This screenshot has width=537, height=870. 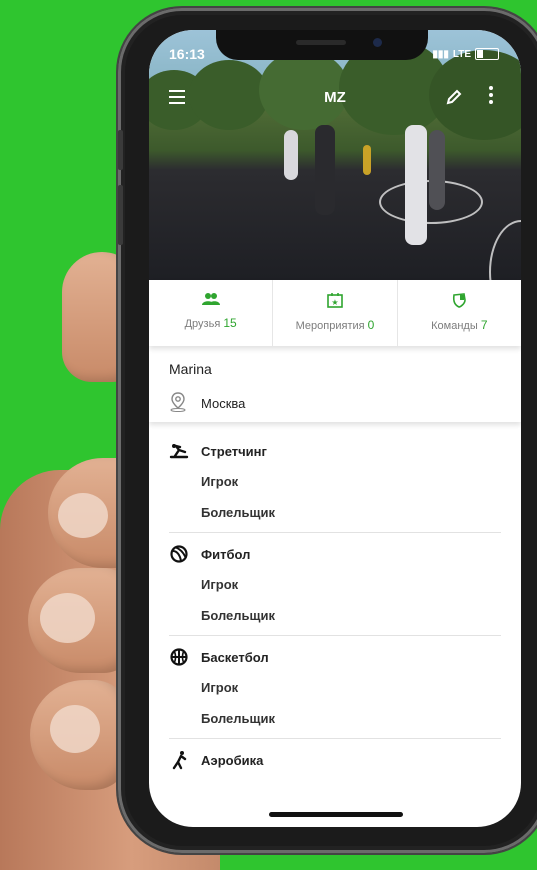 I want to click on signal-icon: ▮▮▮, so click(x=440, y=54).